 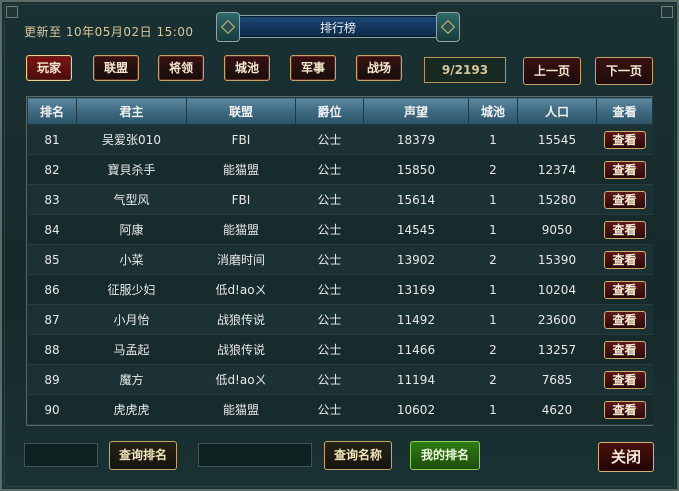 What do you see at coordinates (557, 139) in the screenshot?
I see `cell-population: 15545` at bounding box center [557, 139].